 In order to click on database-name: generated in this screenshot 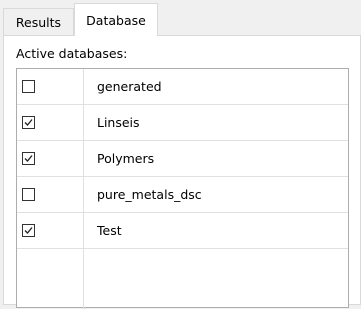, I will do `click(129, 86)`.